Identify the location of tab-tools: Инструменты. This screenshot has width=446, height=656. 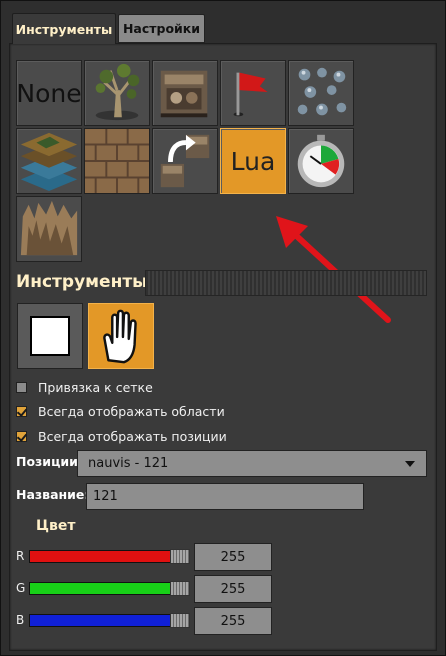
(64, 28).